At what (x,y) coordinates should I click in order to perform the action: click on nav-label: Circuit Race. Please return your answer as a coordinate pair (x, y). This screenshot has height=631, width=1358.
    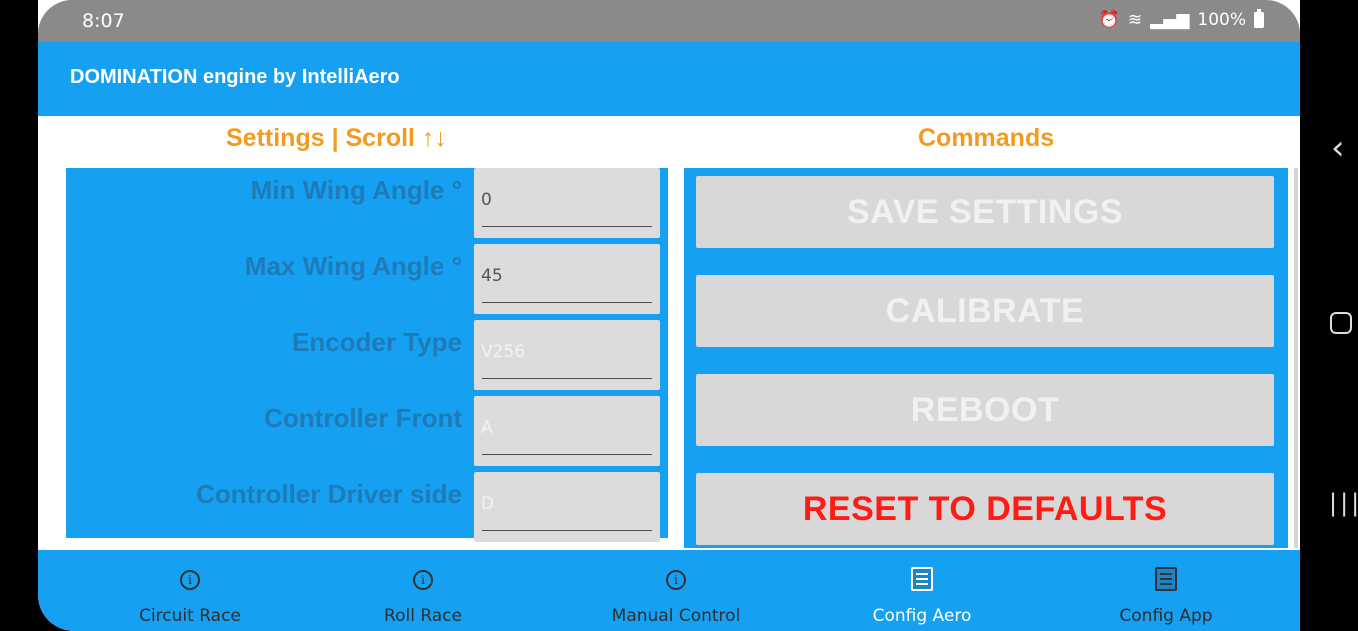
    Looking at the image, I should click on (190, 616).